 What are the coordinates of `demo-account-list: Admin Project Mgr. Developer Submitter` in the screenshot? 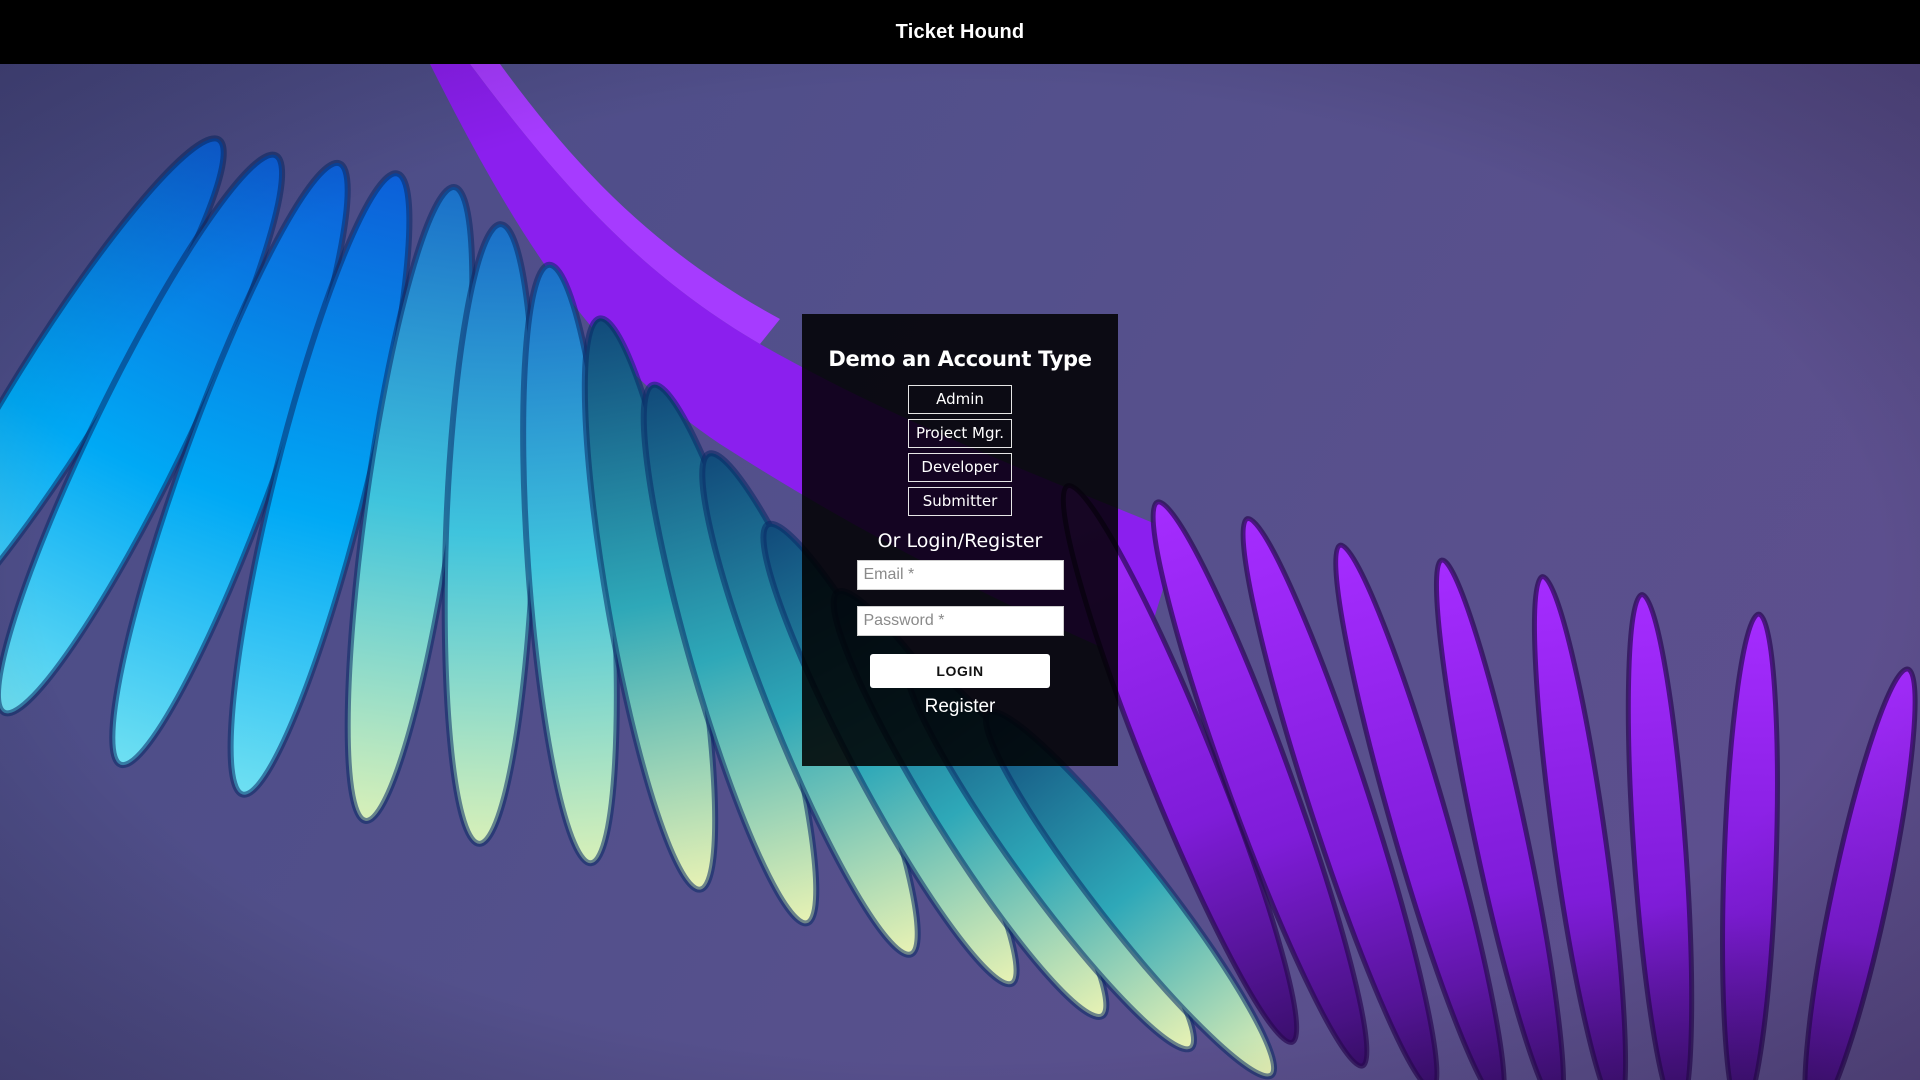 It's located at (960, 450).